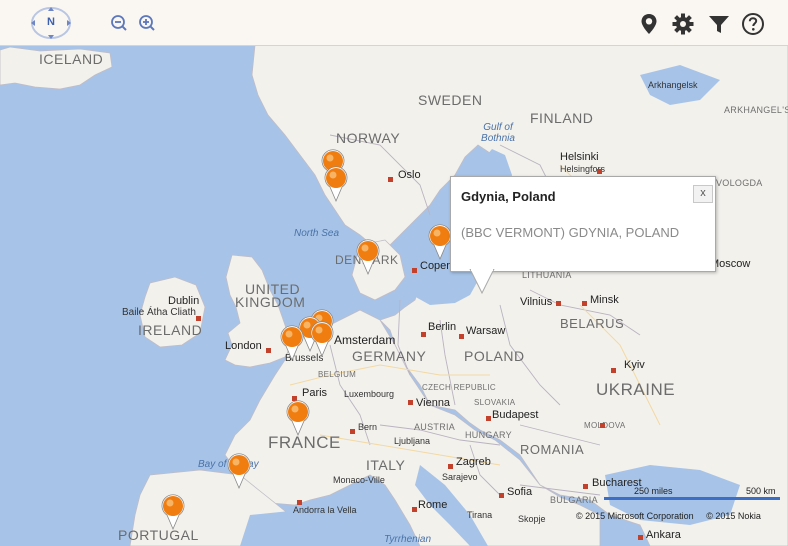  What do you see at coordinates (368, 138) in the screenshot?
I see `label-norway: NORWAY` at bounding box center [368, 138].